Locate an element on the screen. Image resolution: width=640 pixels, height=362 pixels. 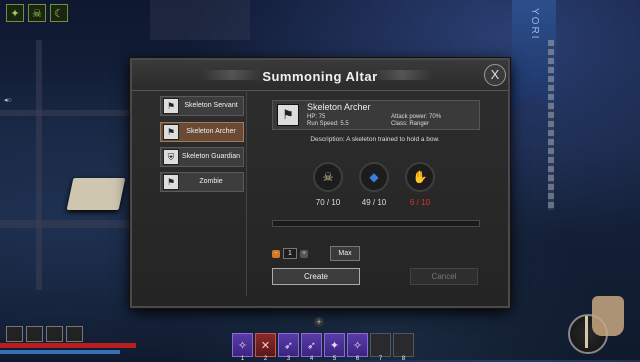
hotbar-slot-number: 8 is located at coordinates (403, 359).